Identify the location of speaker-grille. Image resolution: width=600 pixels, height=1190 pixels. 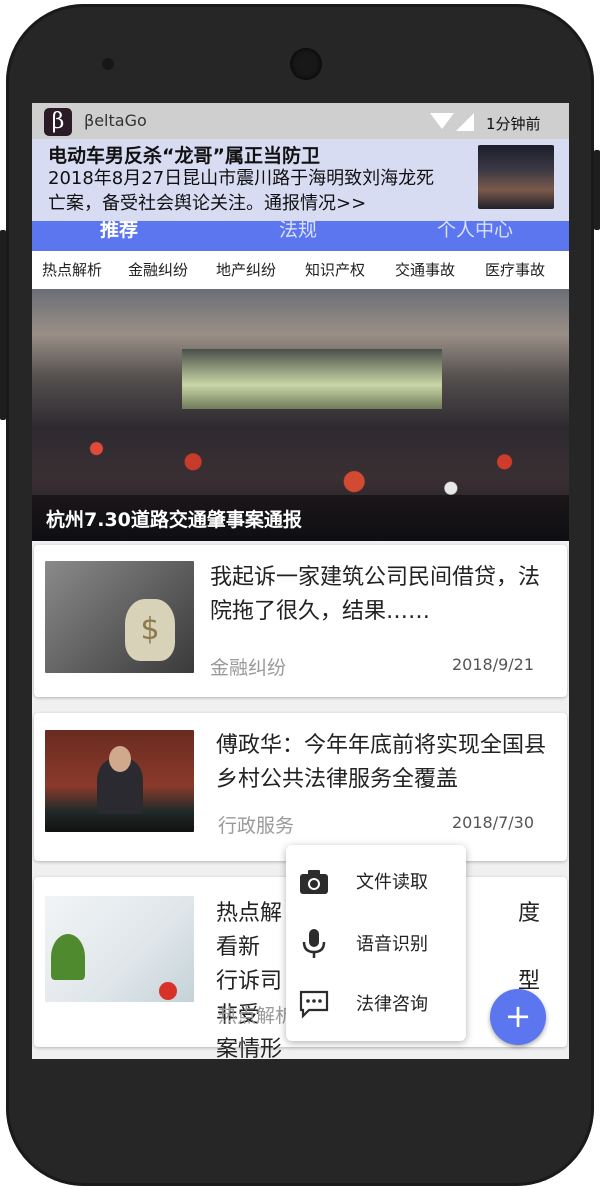
(306, 64).